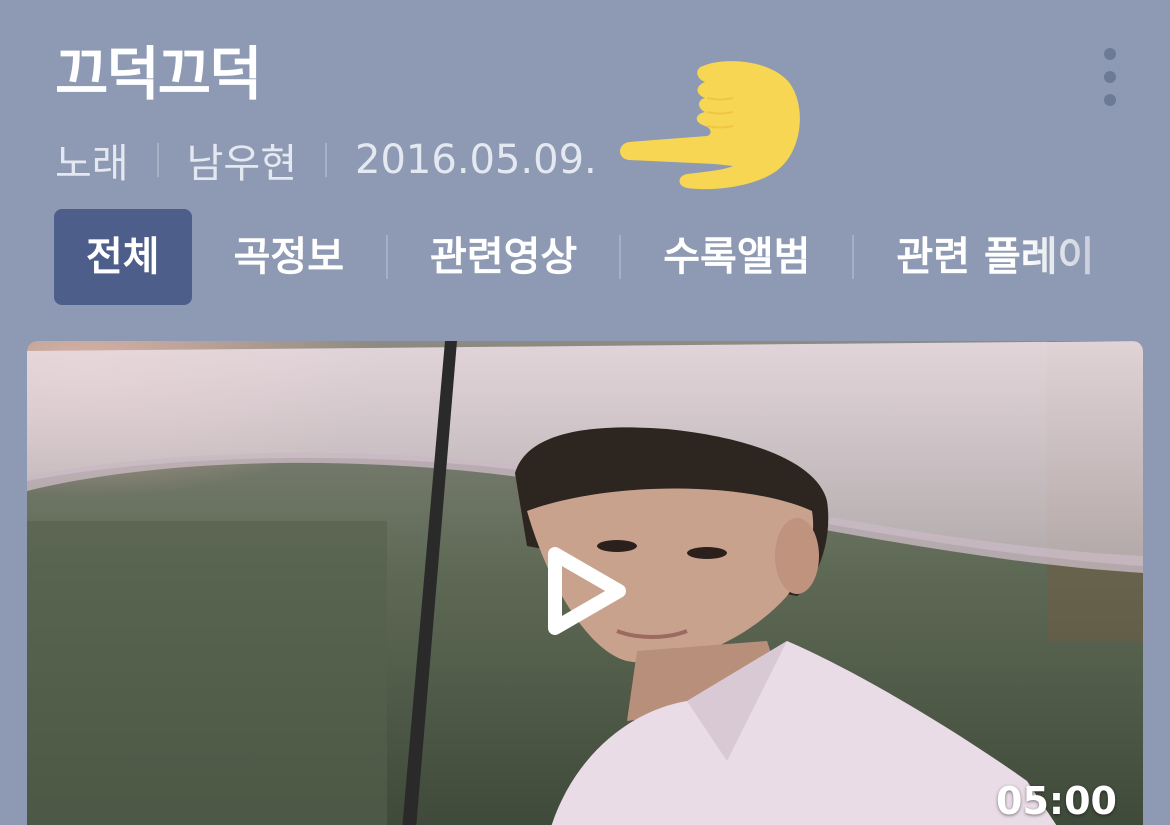  I want to click on song-type: 노래, so click(92, 164).